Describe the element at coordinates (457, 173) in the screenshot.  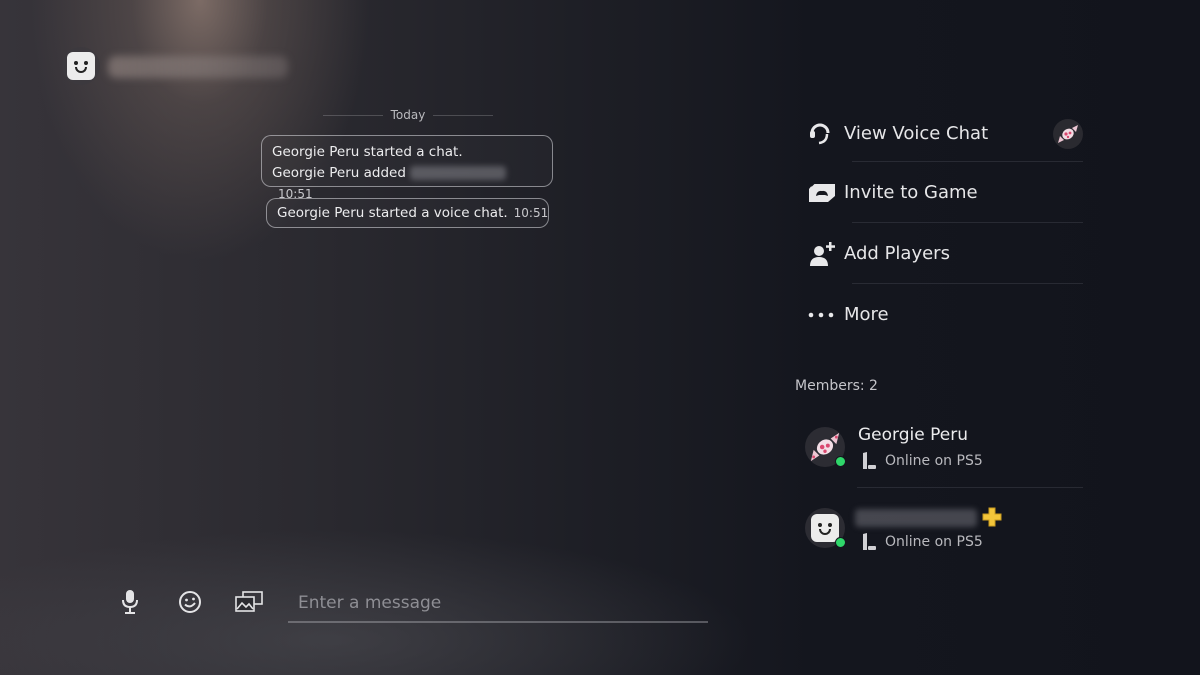
I see `redacted-username` at that location.